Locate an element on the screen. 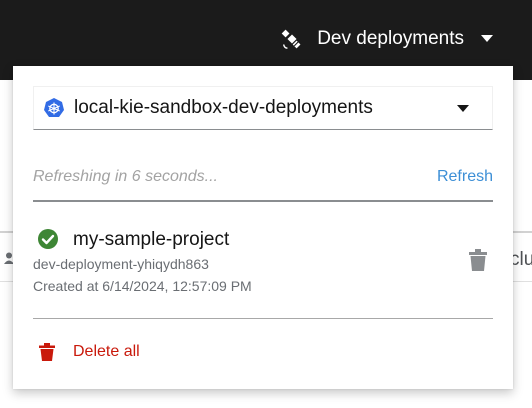  delete-all-label: Delete all is located at coordinates (106, 351).